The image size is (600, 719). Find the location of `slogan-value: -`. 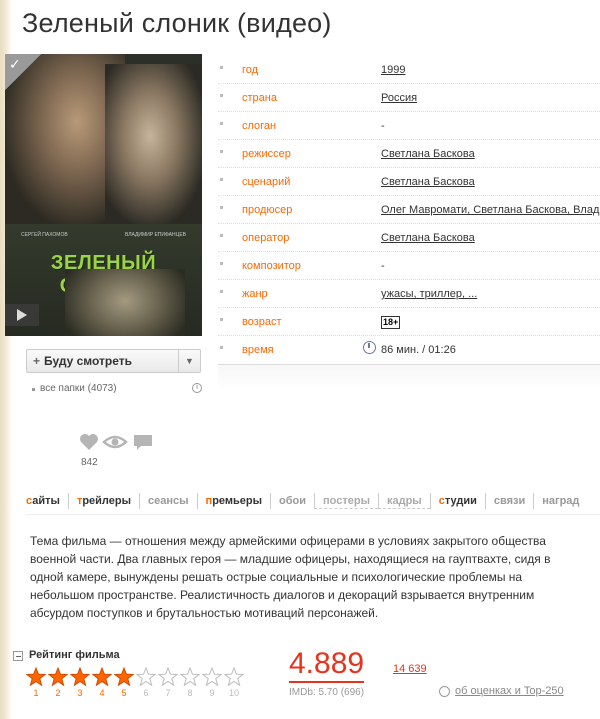

slogan-value: - is located at coordinates (383, 126).